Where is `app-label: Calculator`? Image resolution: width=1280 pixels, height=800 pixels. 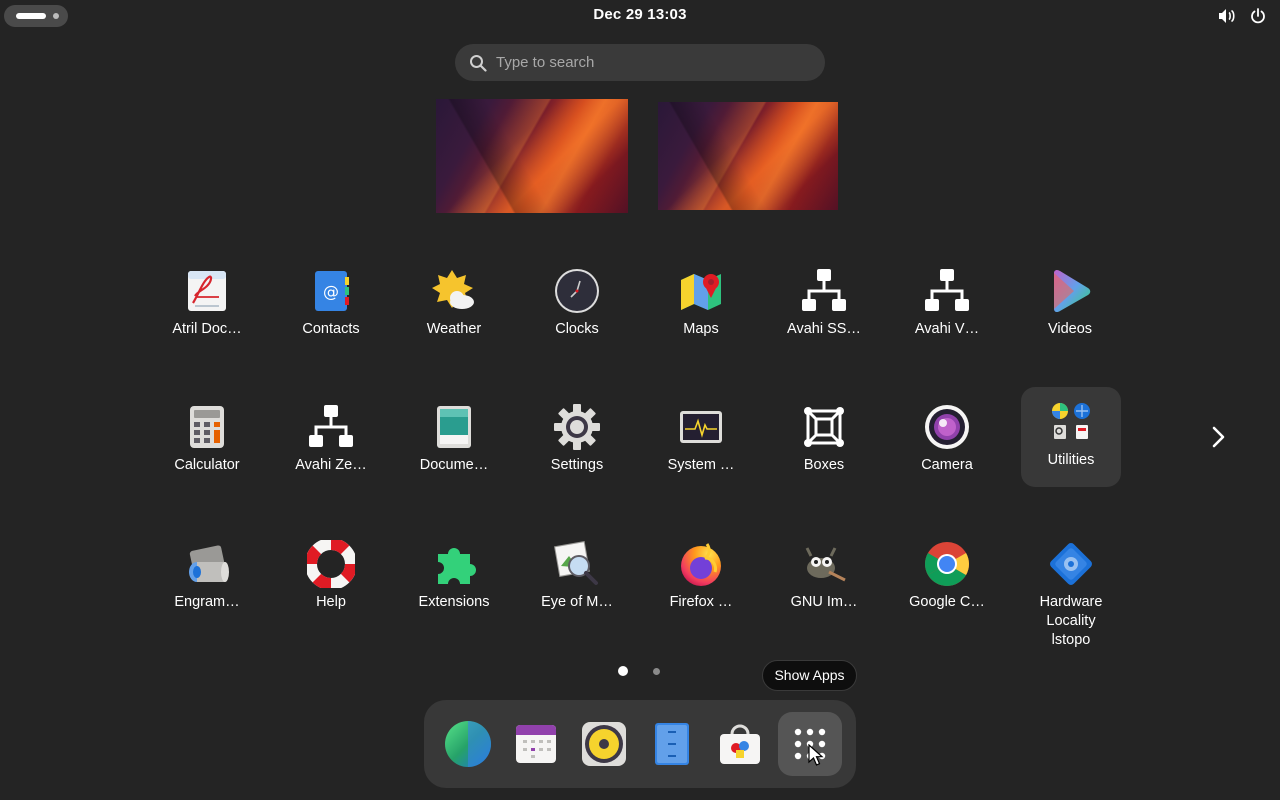
app-label: Calculator is located at coordinates (207, 465).